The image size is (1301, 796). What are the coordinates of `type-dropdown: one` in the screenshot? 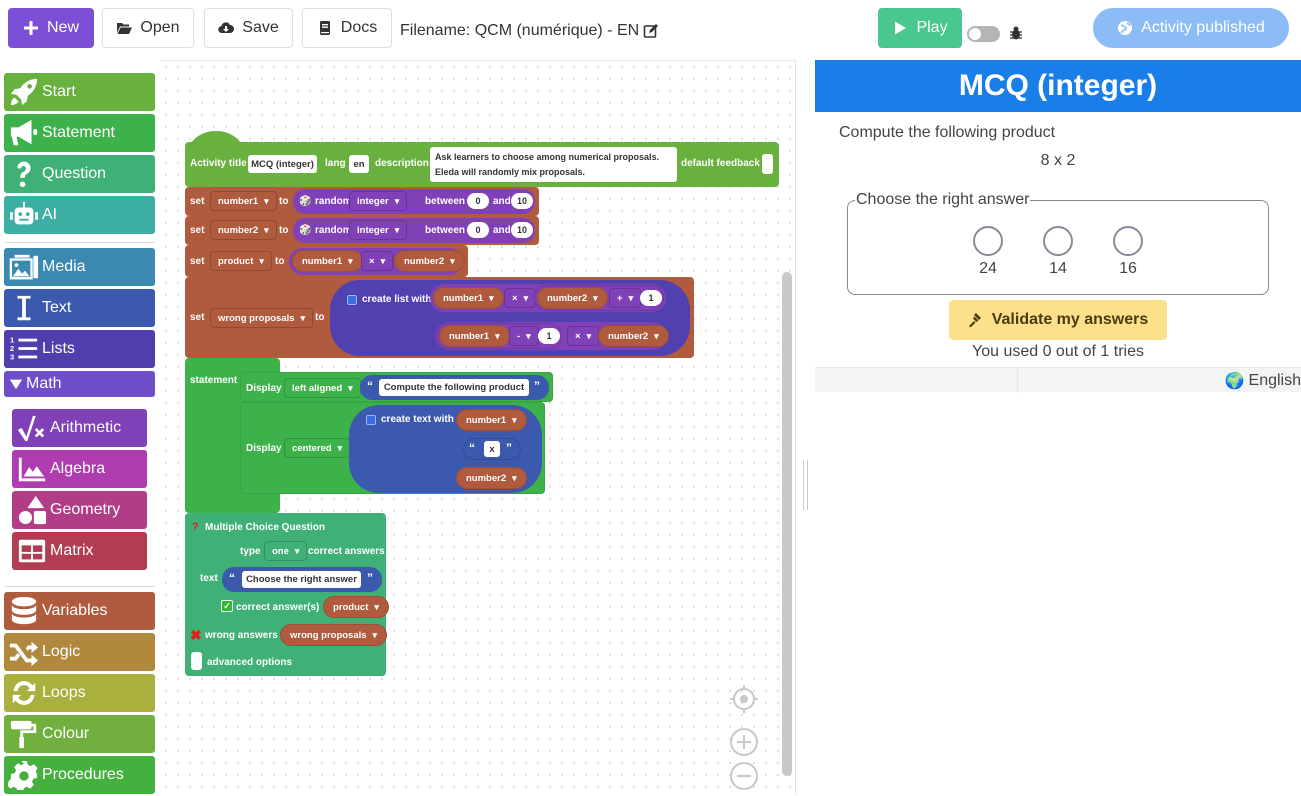 It's located at (286, 551).